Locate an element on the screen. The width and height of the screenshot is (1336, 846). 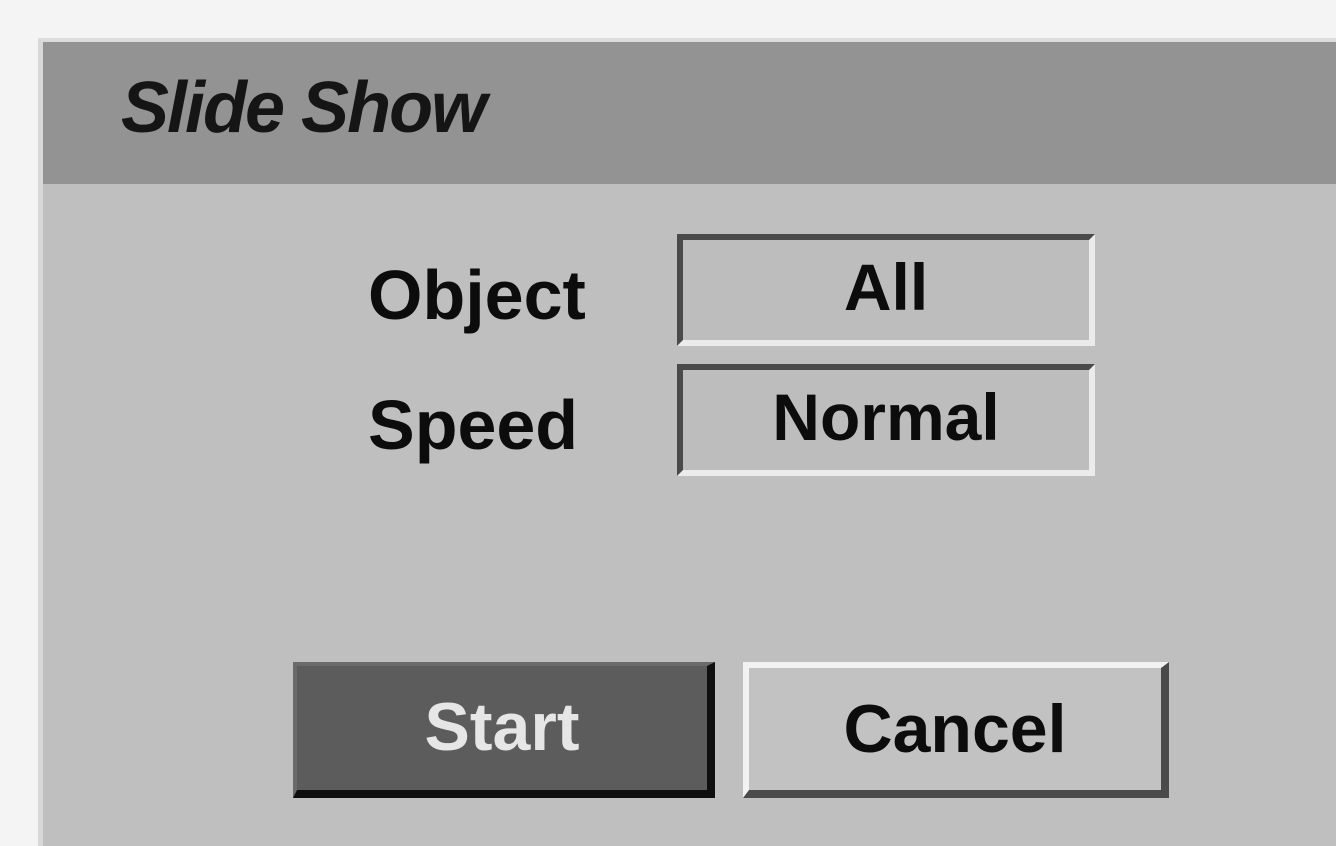
start-button: Start is located at coordinates (504, 730).